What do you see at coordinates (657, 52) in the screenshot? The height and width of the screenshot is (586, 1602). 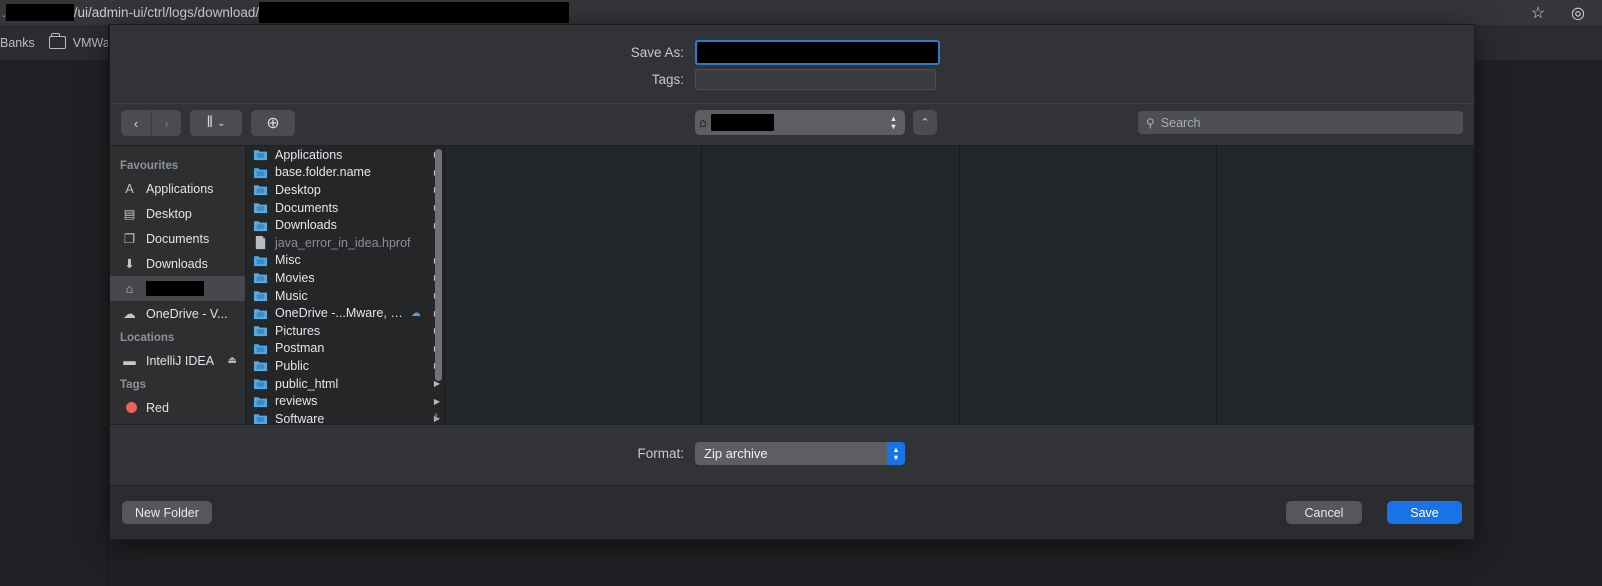 I see `save-as-label: Save As:` at bounding box center [657, 52].